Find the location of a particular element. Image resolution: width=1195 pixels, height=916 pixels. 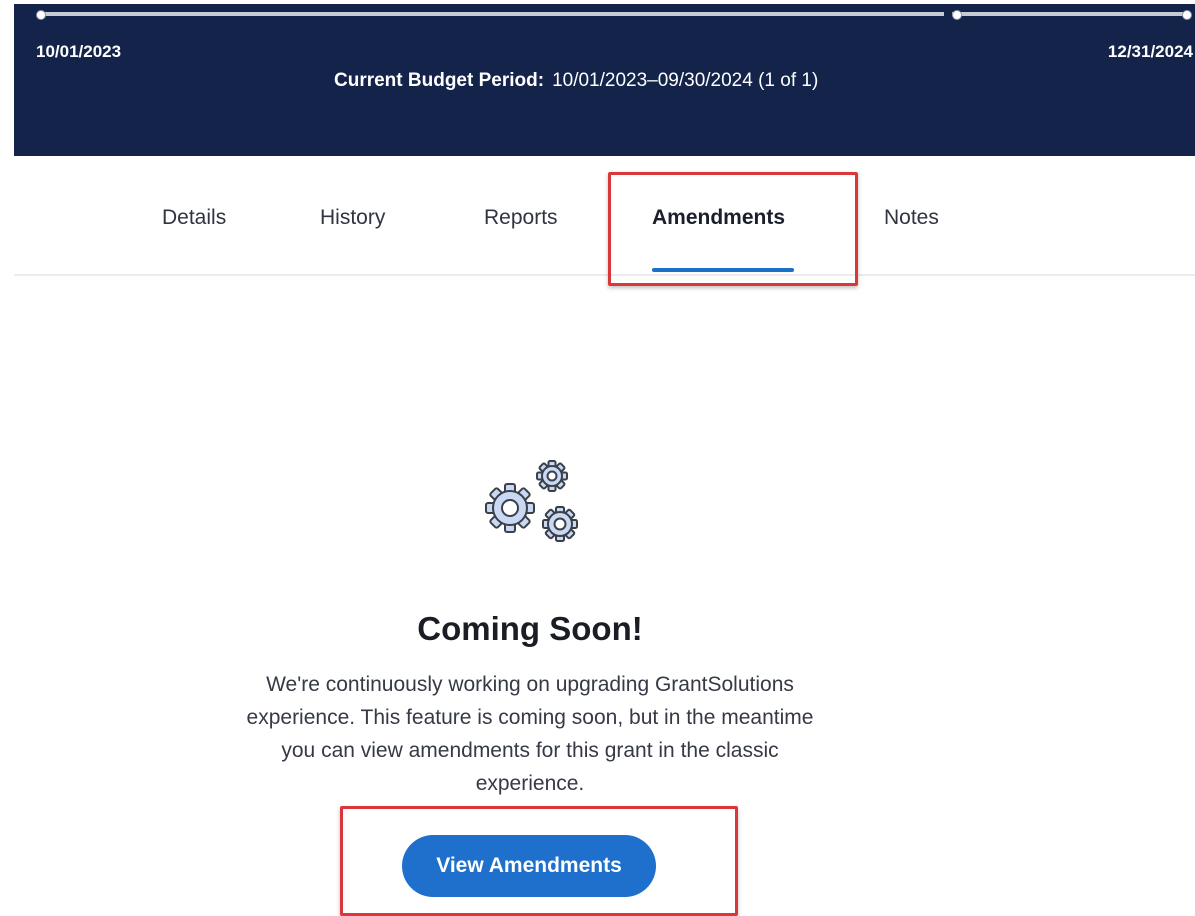

gears-icon is located at coordinates (531, 501).